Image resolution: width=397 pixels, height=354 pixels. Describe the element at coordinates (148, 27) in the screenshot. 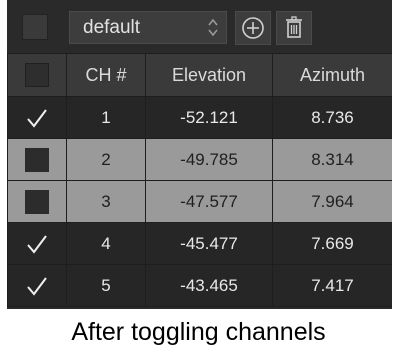

I see `preset-select: default` at that location.